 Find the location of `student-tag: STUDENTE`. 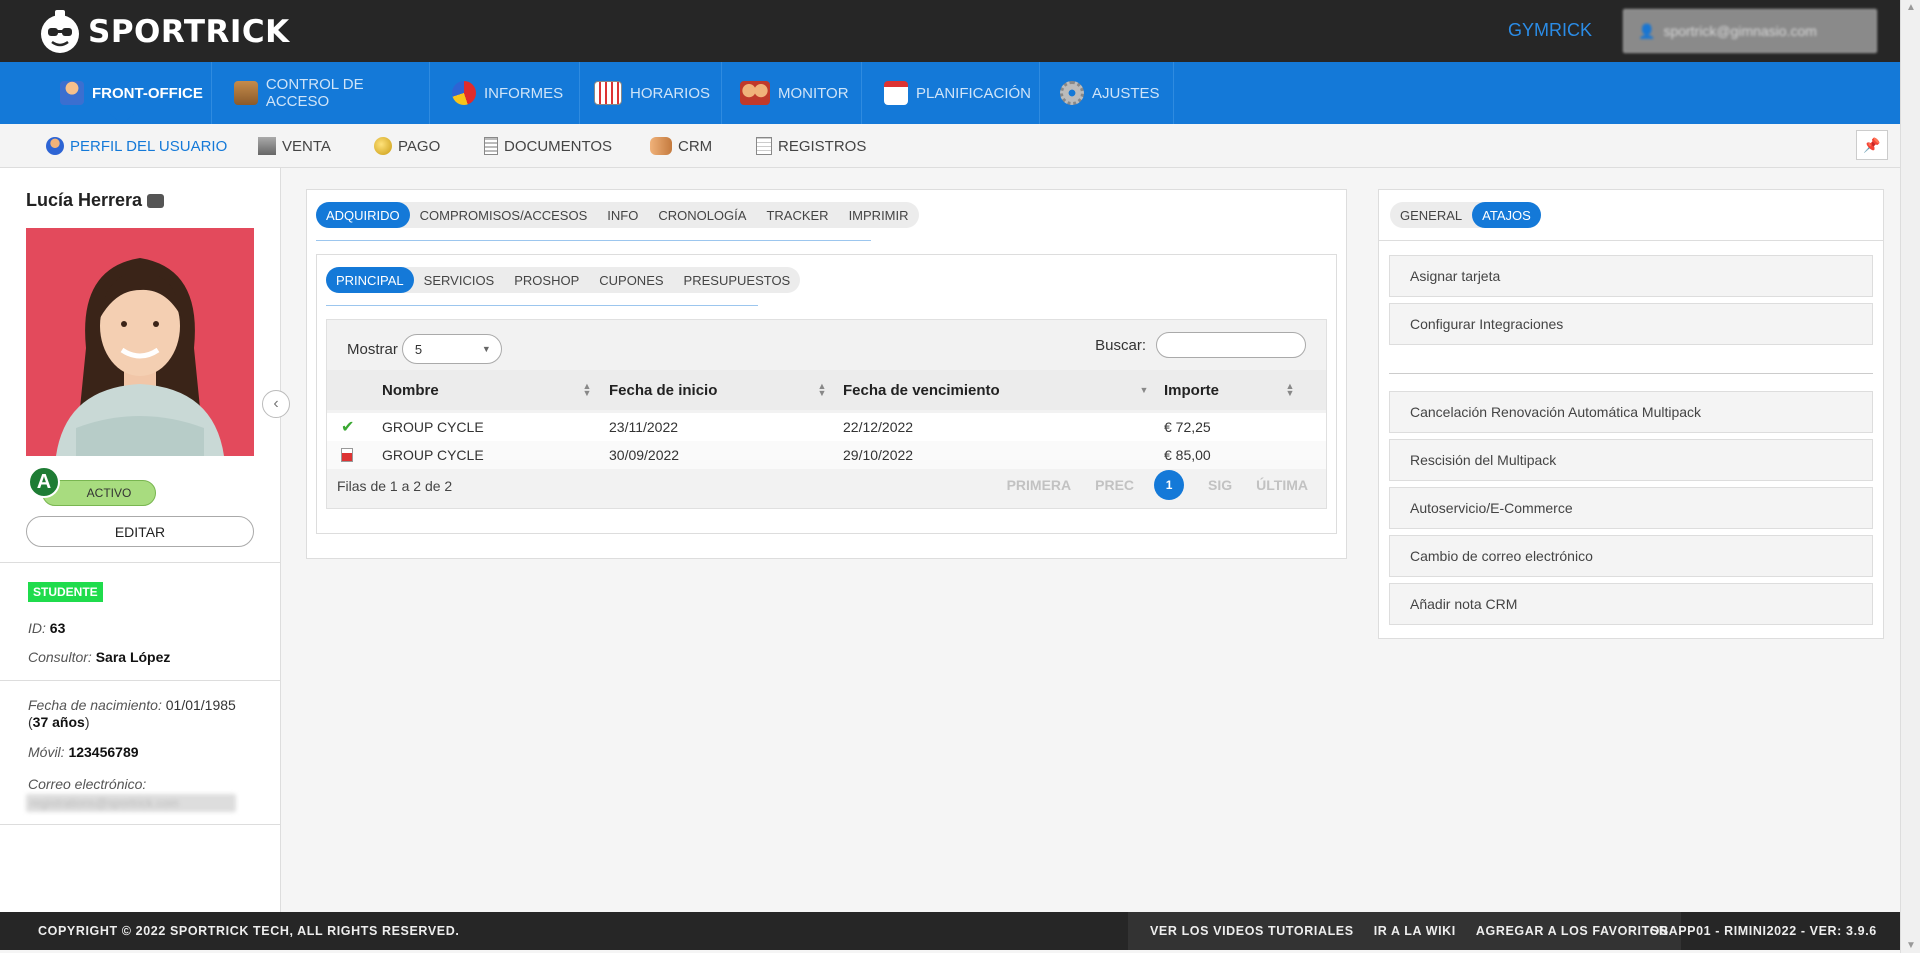

student-tag: STUDENTE is located at coordinates (65, 592).